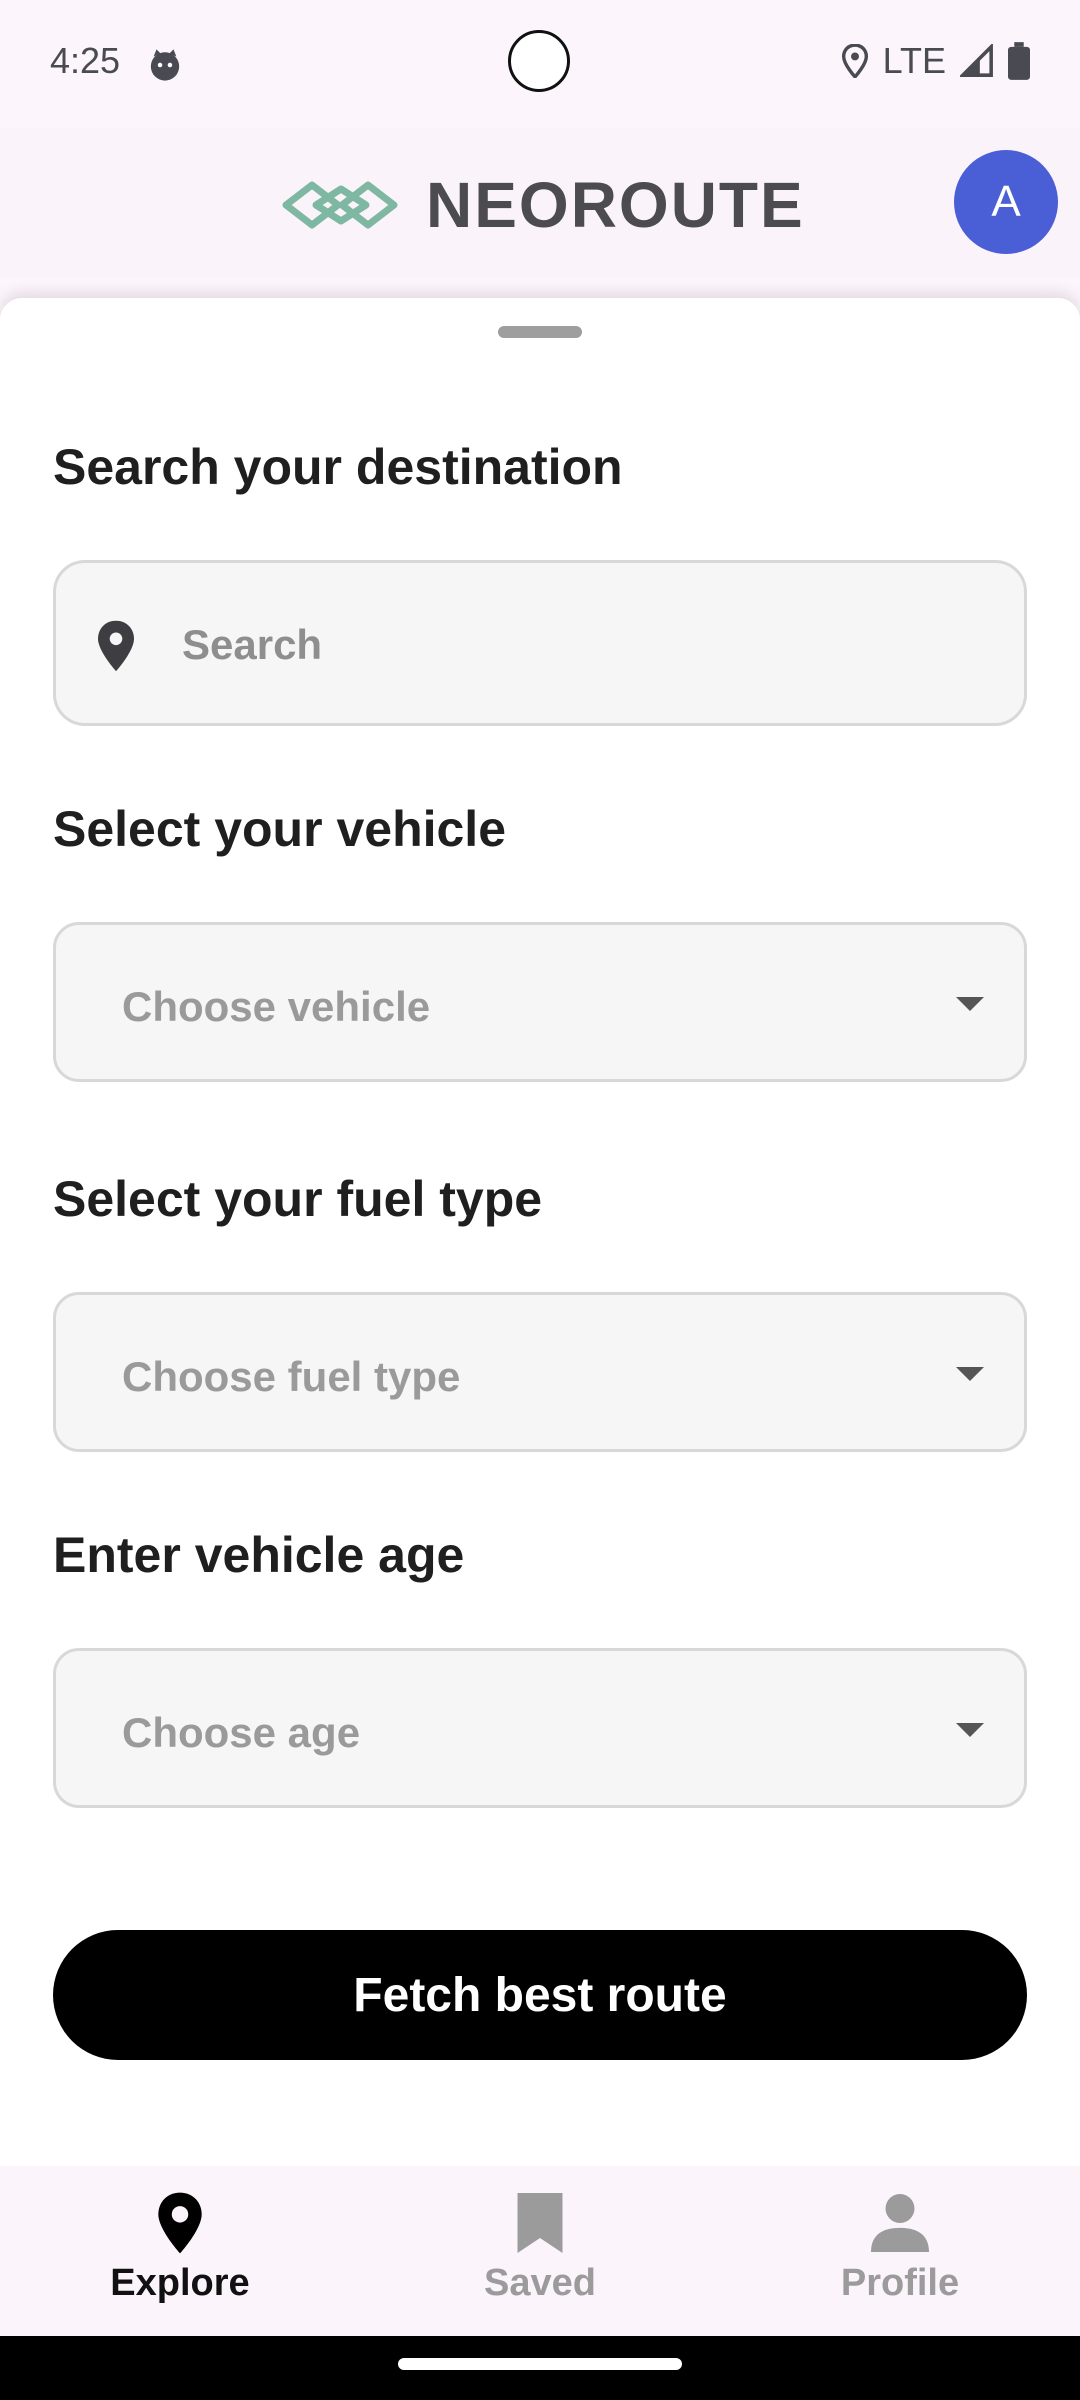 Image resolution: width=1080 pixels, height=2400 pixels. What do you see at coordinates (276, 1006) in the screenshot?
I see `vehicle-dropdown-placeholder: Choose vehicle` at bounding box center [276, 1006].